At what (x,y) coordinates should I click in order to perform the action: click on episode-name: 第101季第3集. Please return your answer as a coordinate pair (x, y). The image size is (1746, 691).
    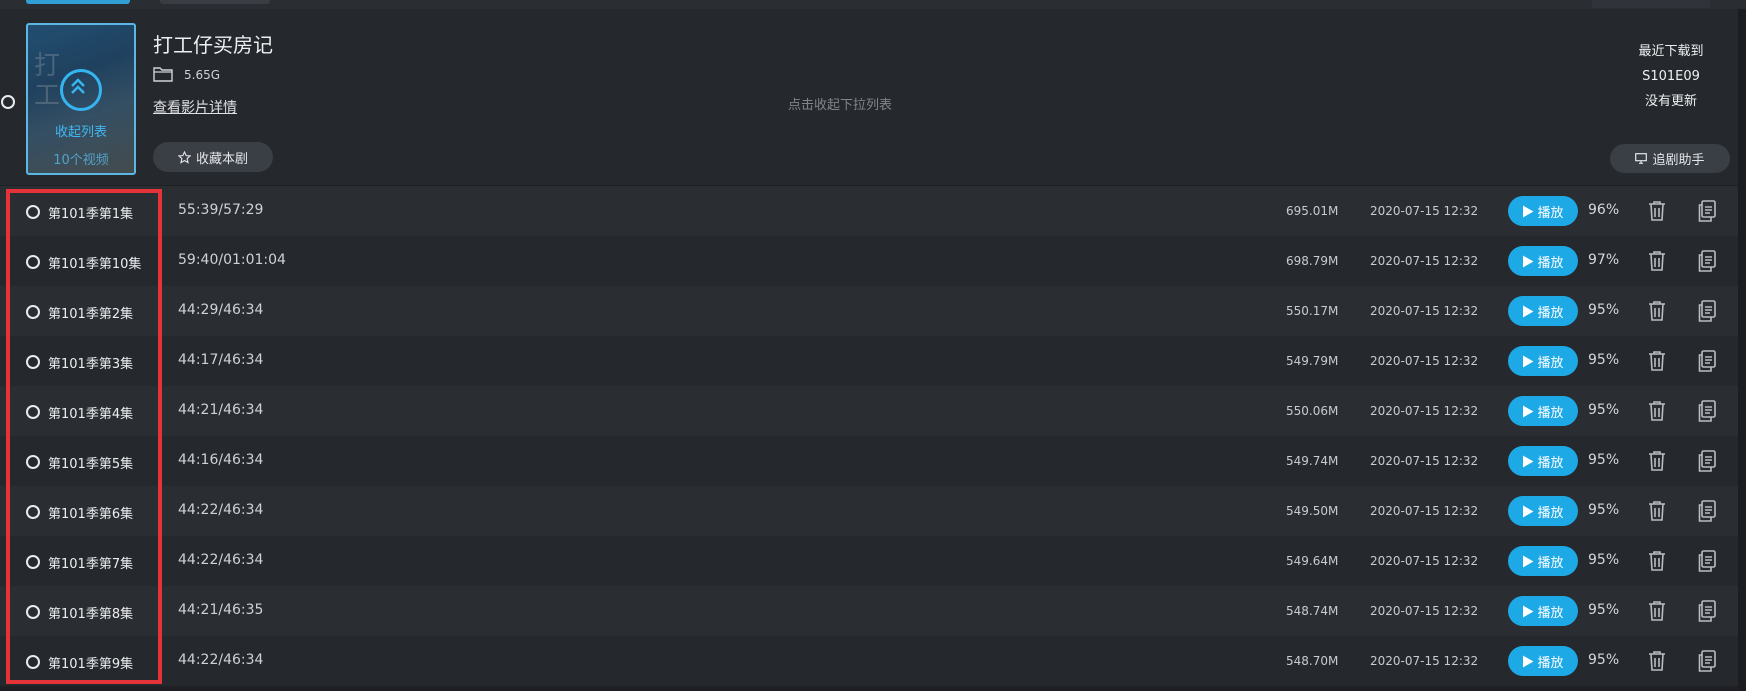
    Looking at the image, I should click on (91, 364).